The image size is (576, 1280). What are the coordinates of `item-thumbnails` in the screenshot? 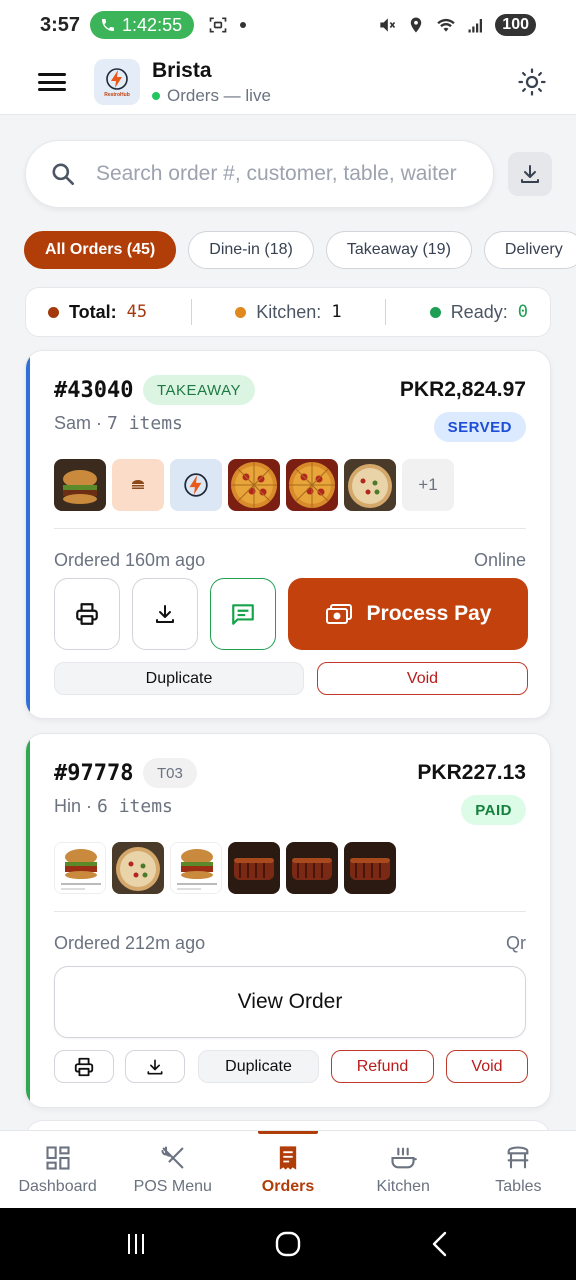 It's located at (225, 868).